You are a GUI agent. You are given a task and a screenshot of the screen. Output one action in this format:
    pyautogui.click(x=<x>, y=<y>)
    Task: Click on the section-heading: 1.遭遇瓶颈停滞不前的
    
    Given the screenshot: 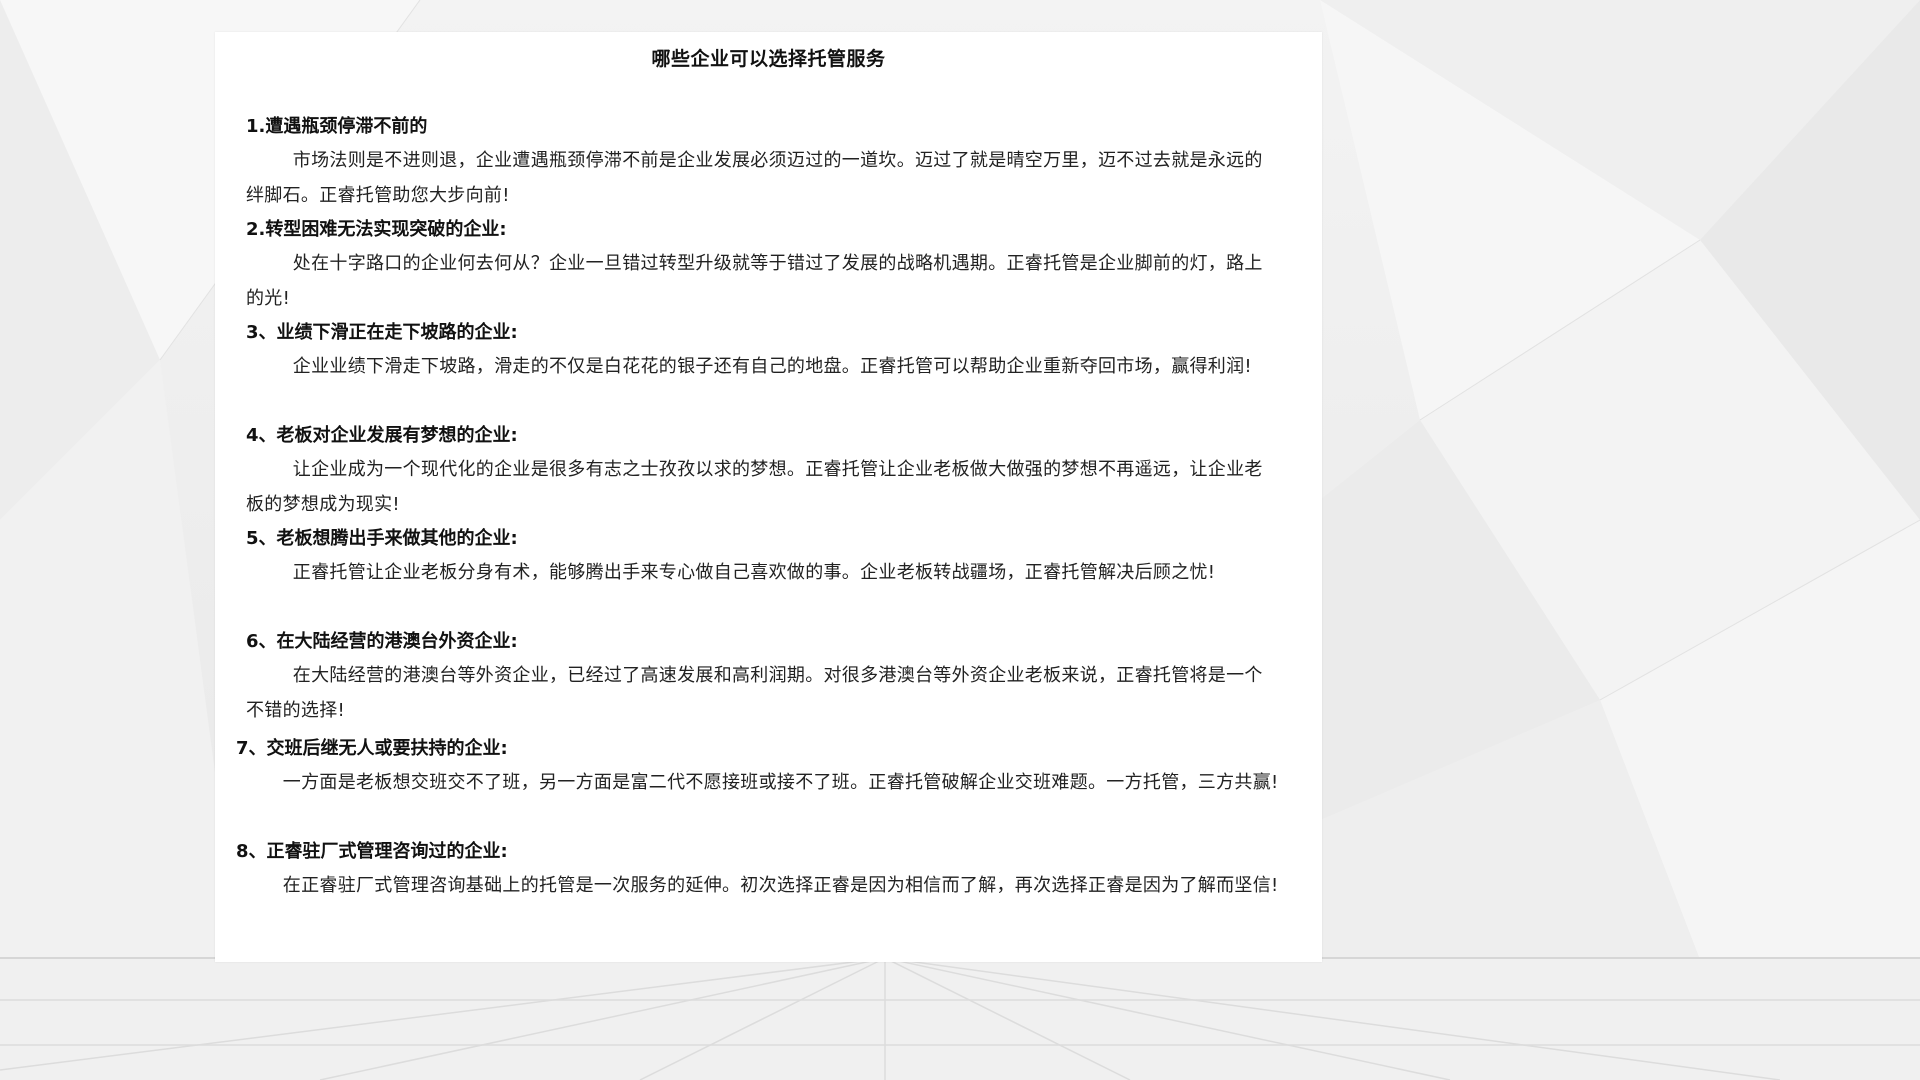 What is the action you would take?
    pyautogui.click(x=337, y=126)
    